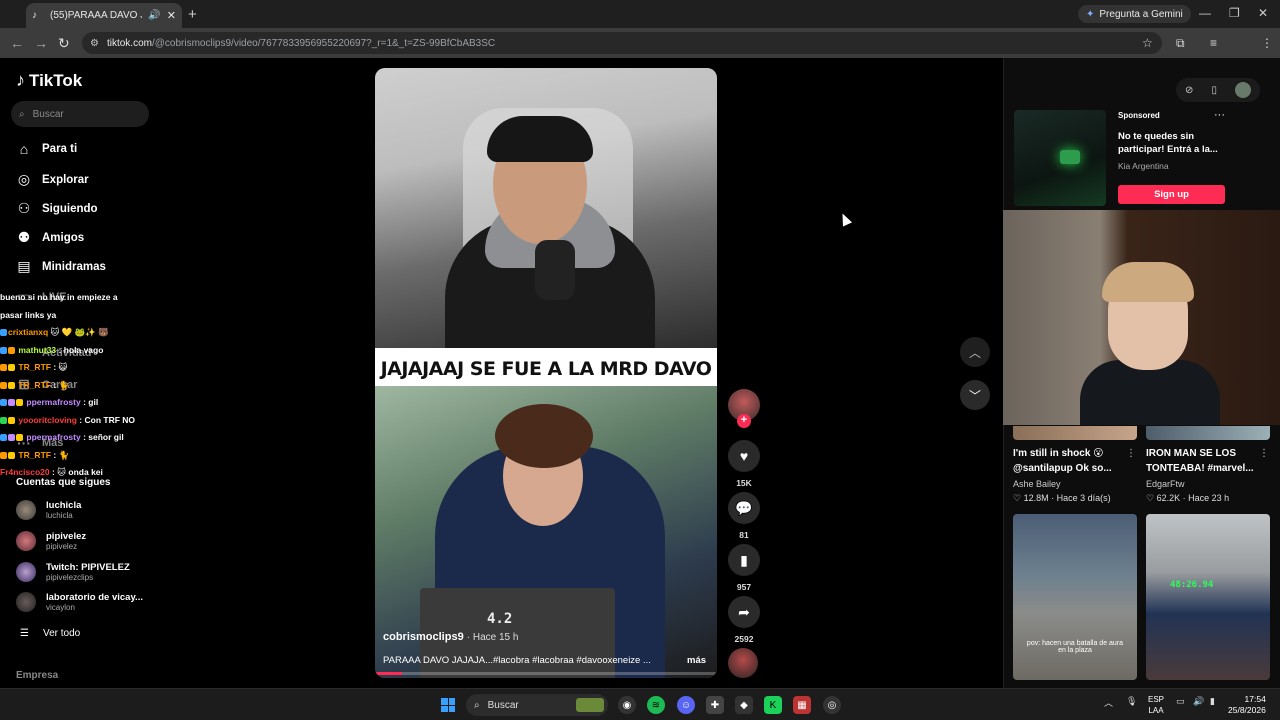 This screenshot has height=720, width=1280. Describe the element at coordinates (52, 179) in the screenshot. I see `nav-explorar: ◎ Explorar` at that location.